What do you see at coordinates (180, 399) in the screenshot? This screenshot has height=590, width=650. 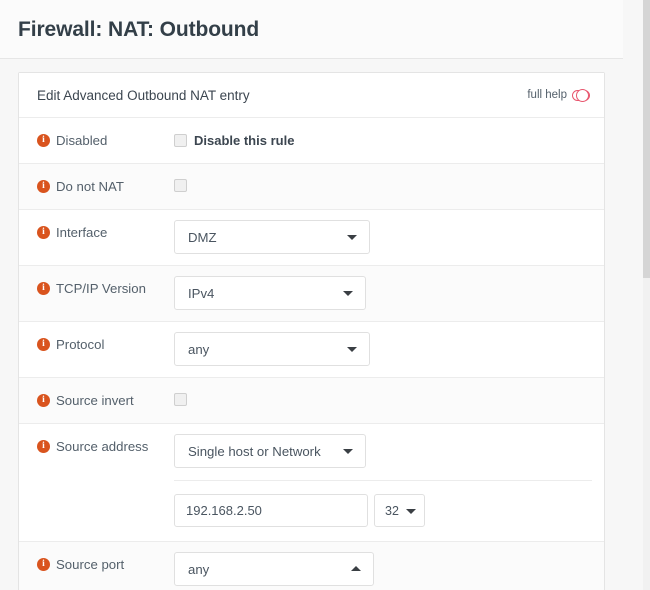 I see `source-invert-checkbox` at bounding box center [180, 399].